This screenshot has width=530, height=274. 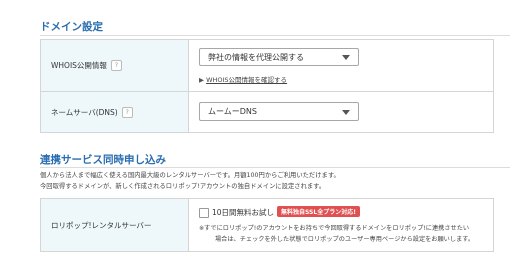 I want to click on free-trial-label: 10日間無料お試し, so click(x=243, y=212).